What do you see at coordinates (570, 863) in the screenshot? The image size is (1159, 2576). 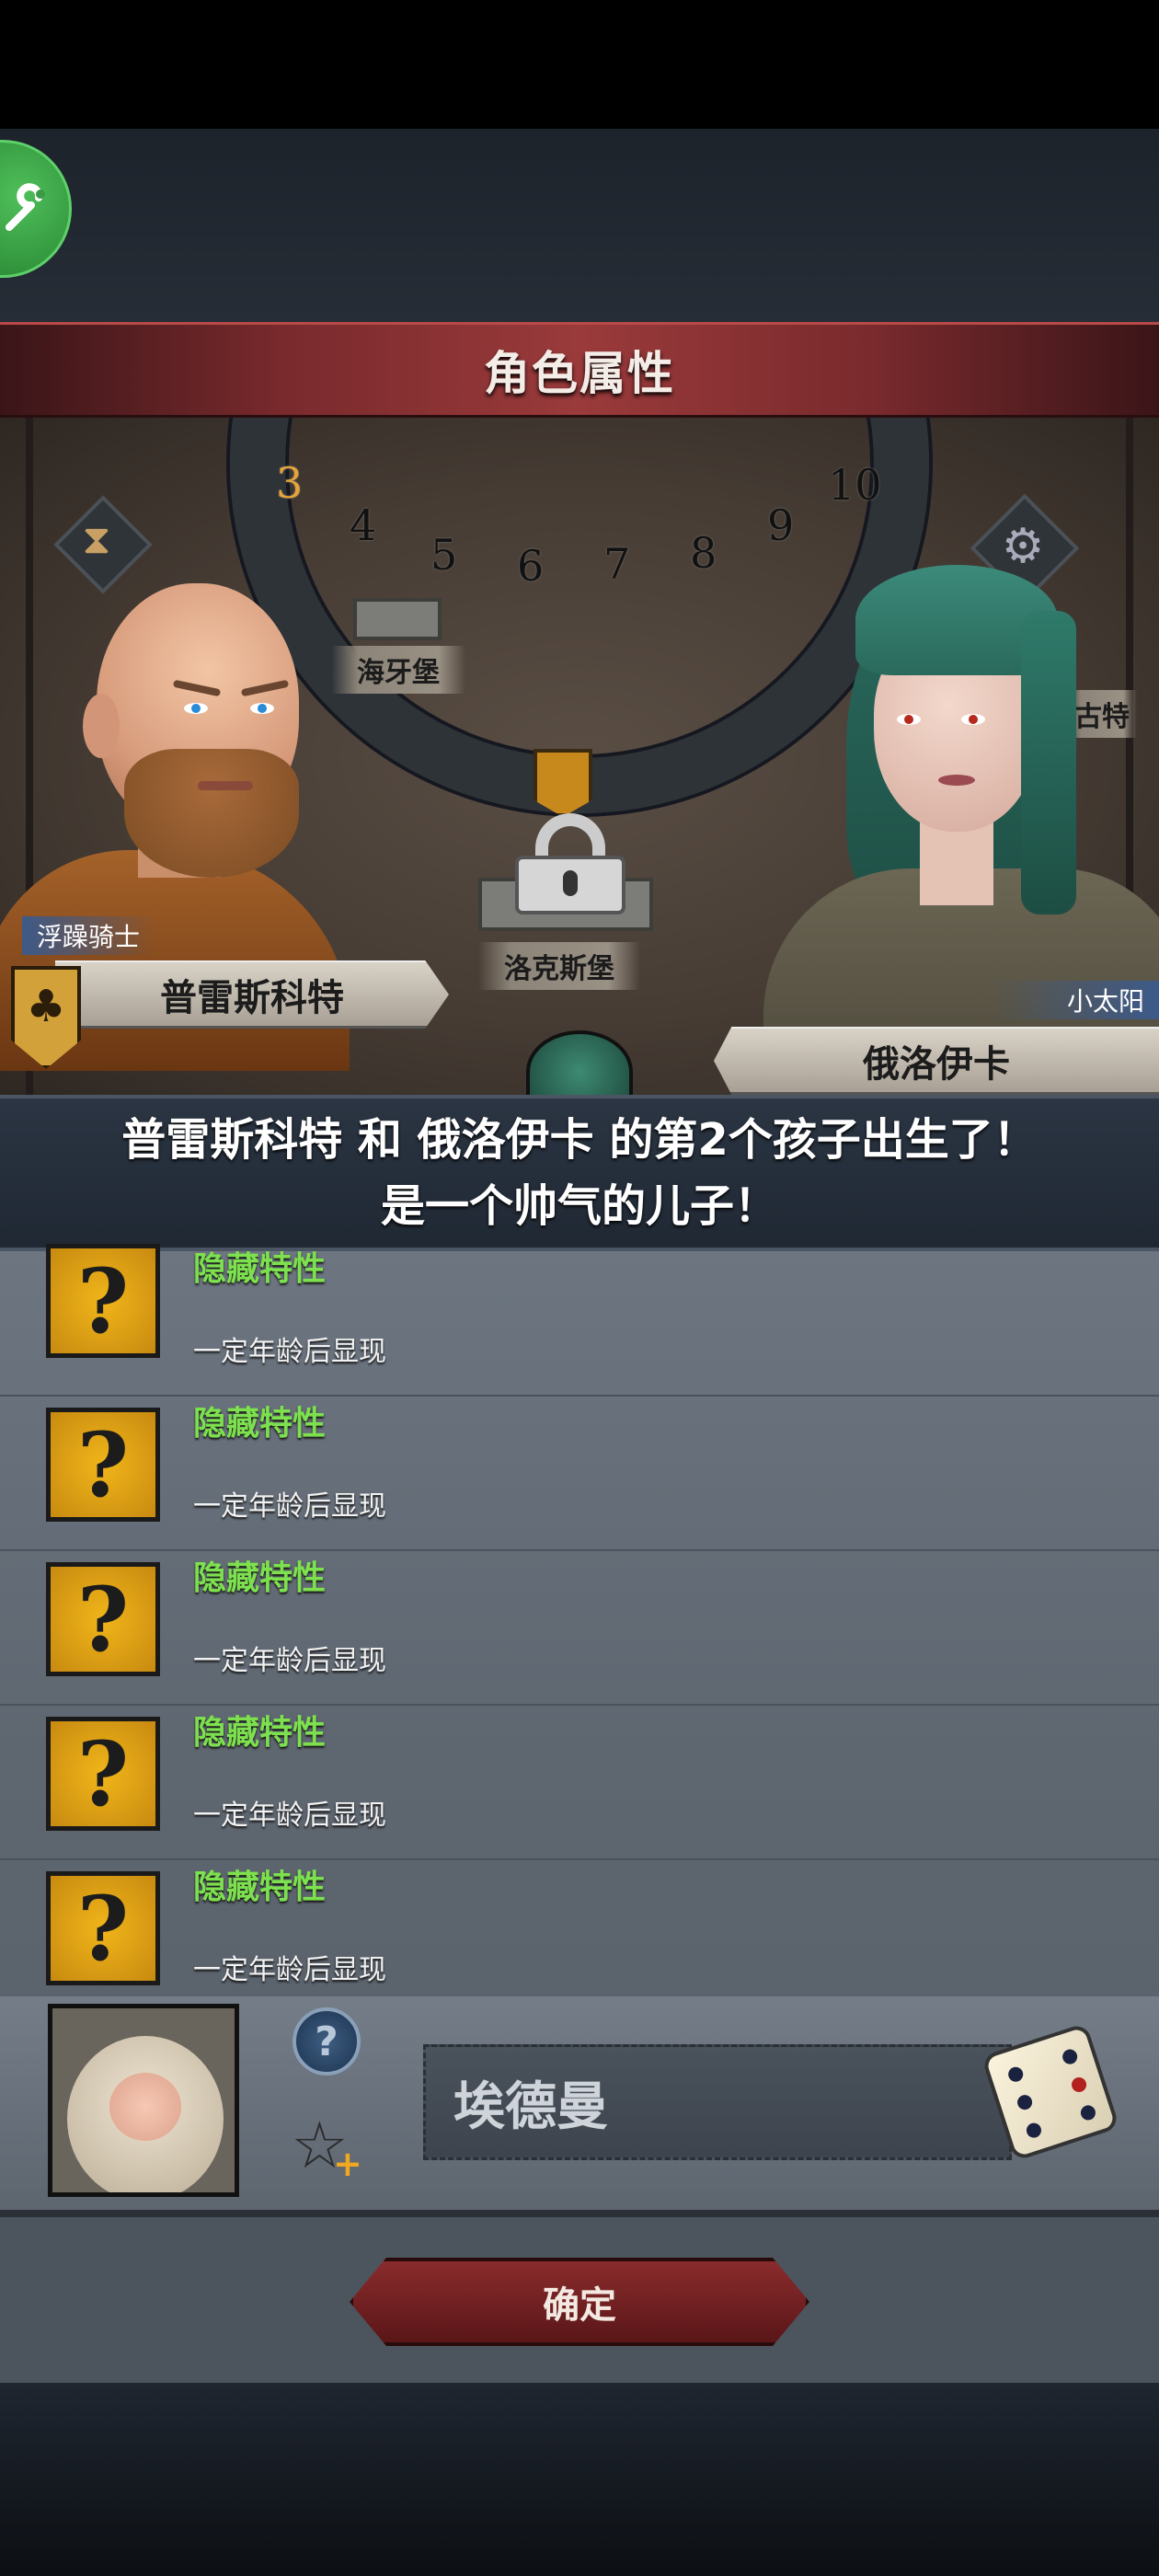 I see `lock-icon` at bounding box center [570, 863].